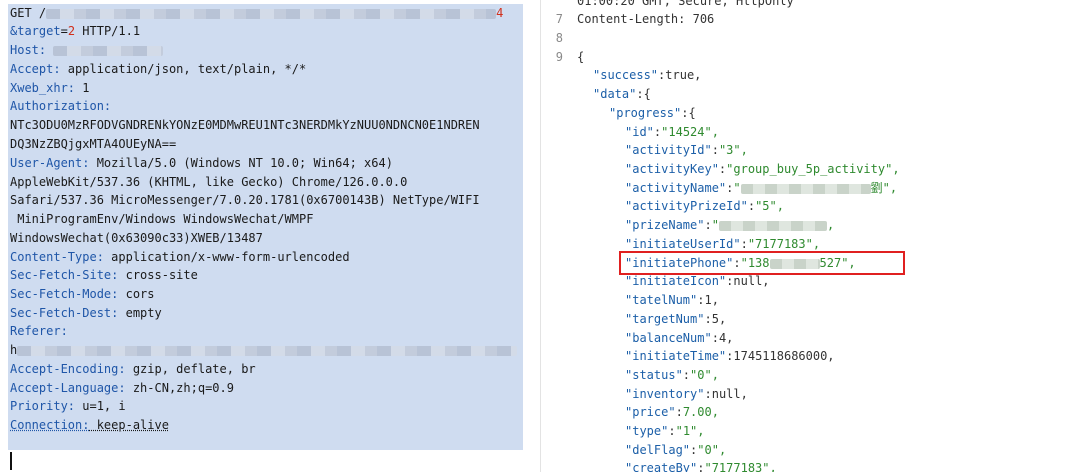 This screenshot has width=1080, height=472. What do you see at coordinates (264, 350) in the screenshot?
I see `referer-value: h` at bounding box center [264, 350].